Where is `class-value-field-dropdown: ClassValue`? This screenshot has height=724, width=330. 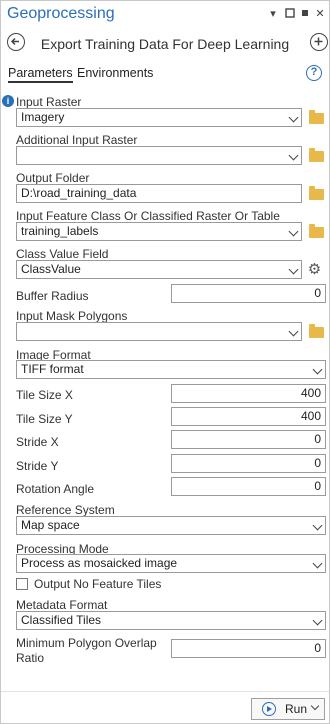 class-value-field-dropdown: ClassValue is located at coordinates (159, 269).